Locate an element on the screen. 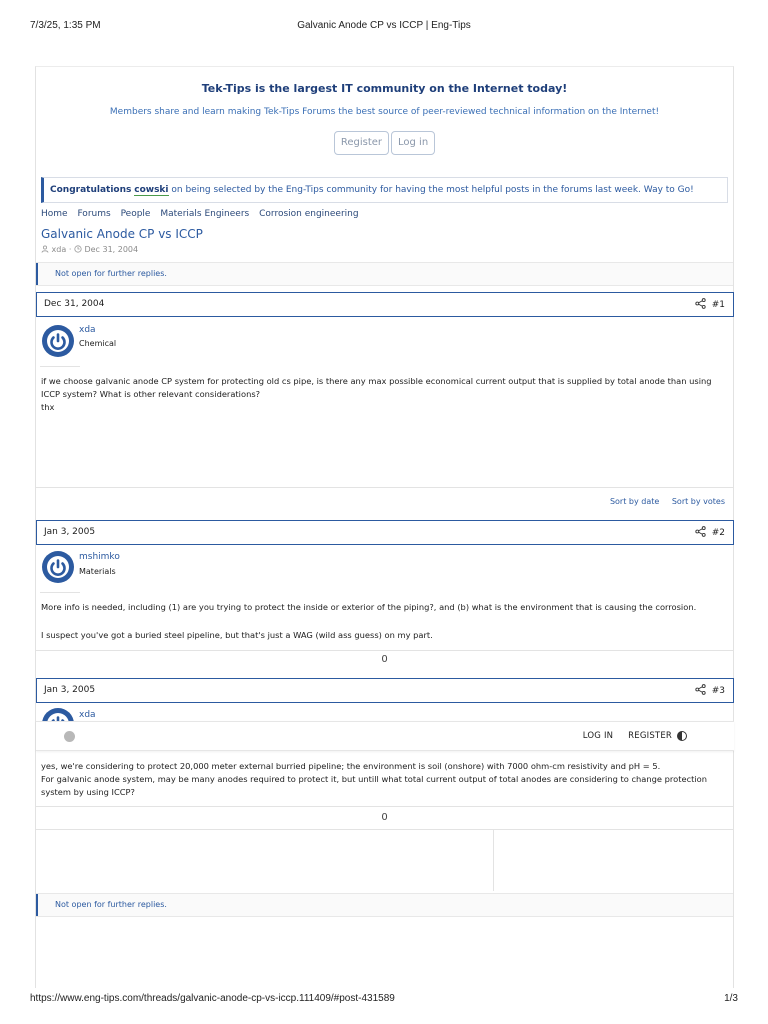 The image size is (768, 1024). post-3-header: Jan 3, 2005 #3 is located at coordinates (385, 690).